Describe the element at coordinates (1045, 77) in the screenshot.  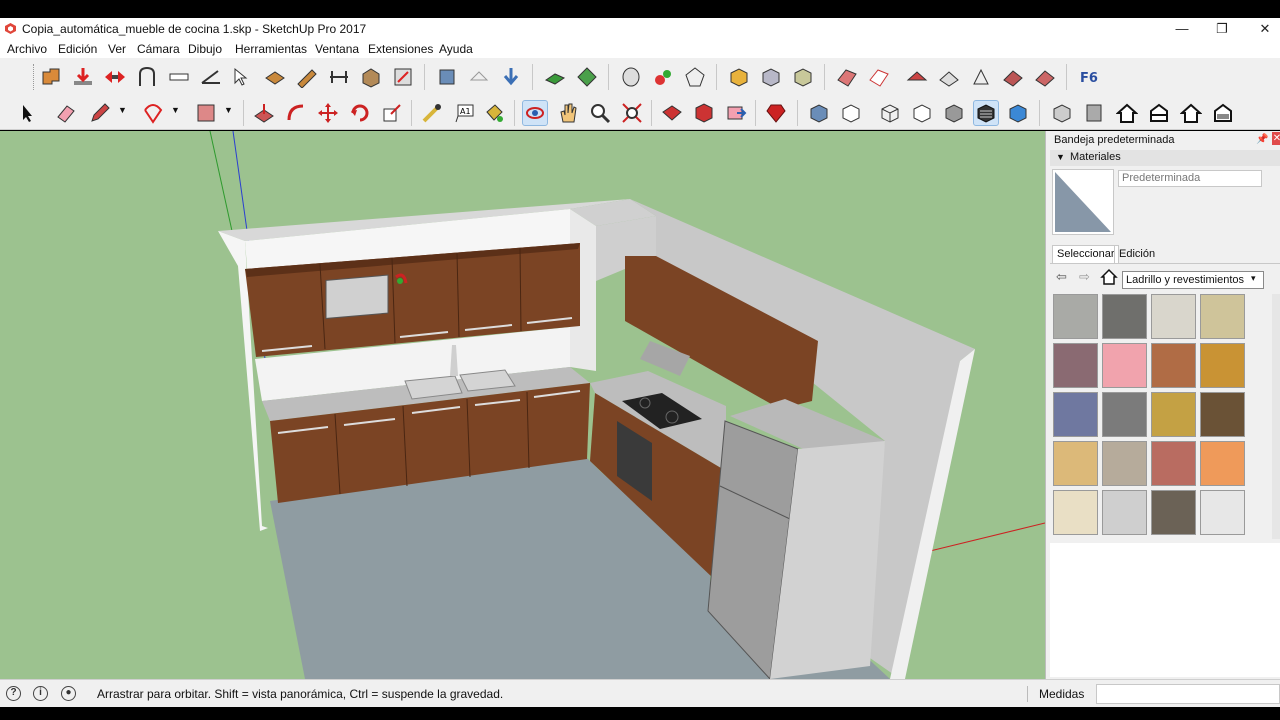
I see `flip-edge-icon` at that location.